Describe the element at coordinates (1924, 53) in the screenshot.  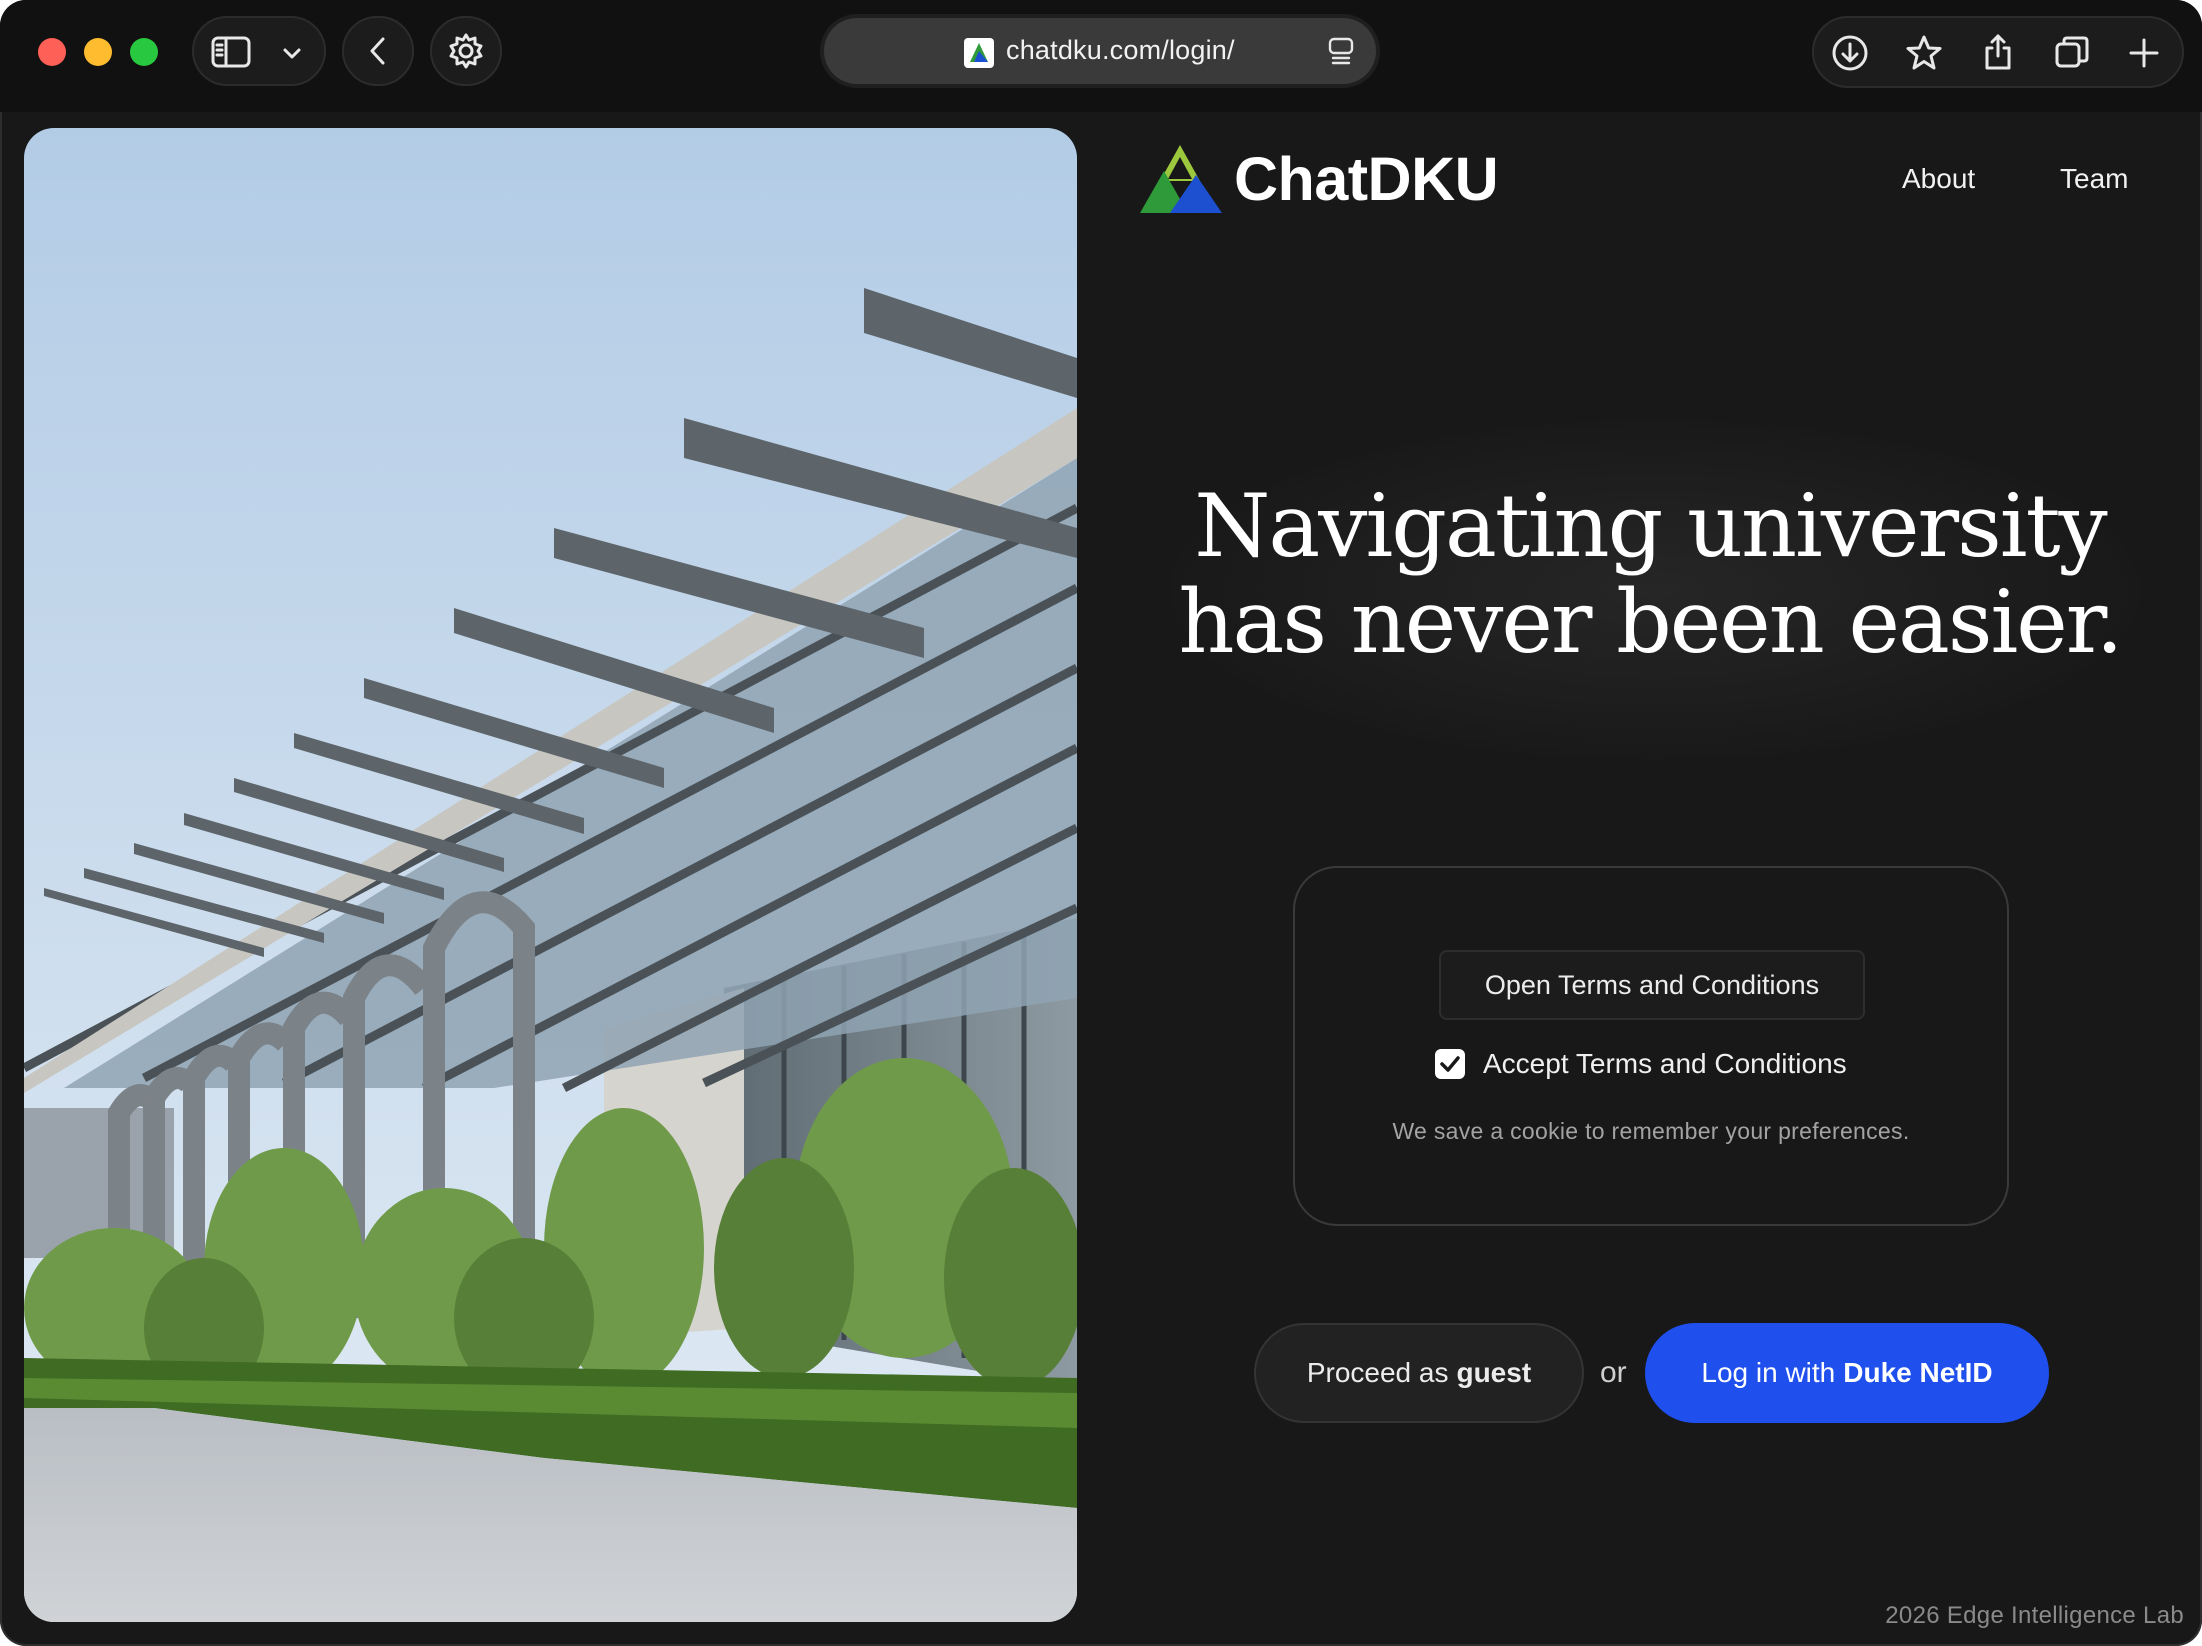
I see `star-icon` at that location.